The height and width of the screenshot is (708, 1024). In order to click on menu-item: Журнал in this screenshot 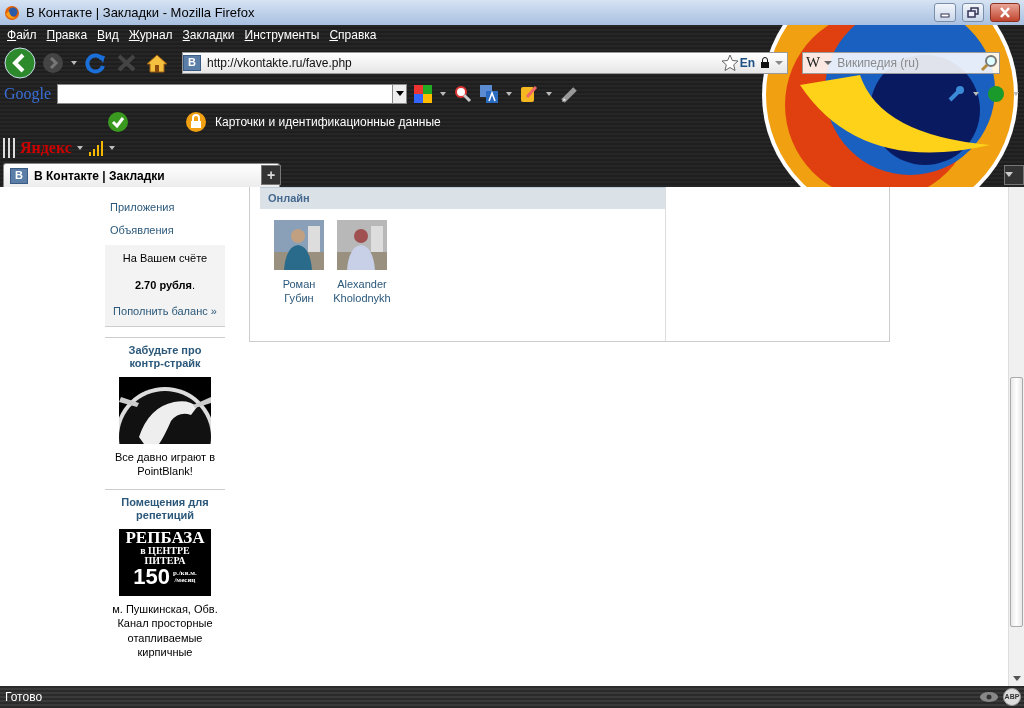, I will do `click(150, 35)`.